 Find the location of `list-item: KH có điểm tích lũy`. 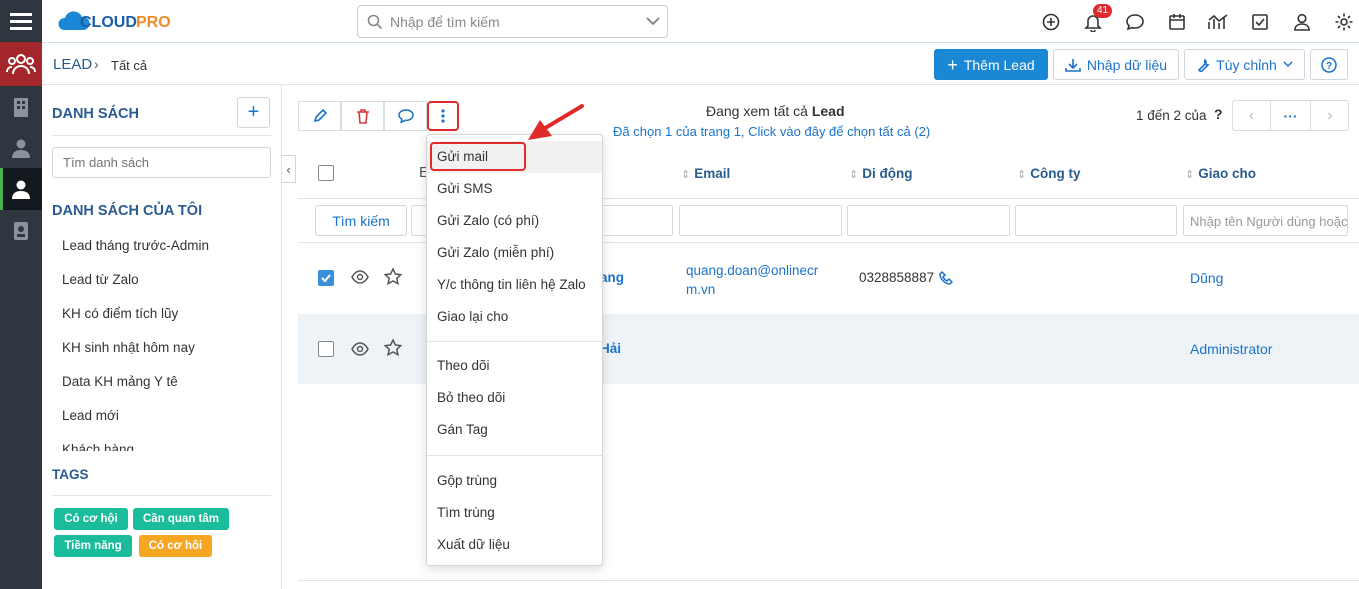

list-item: KH có điểm tích lũy is located at coordinates (120, 313).